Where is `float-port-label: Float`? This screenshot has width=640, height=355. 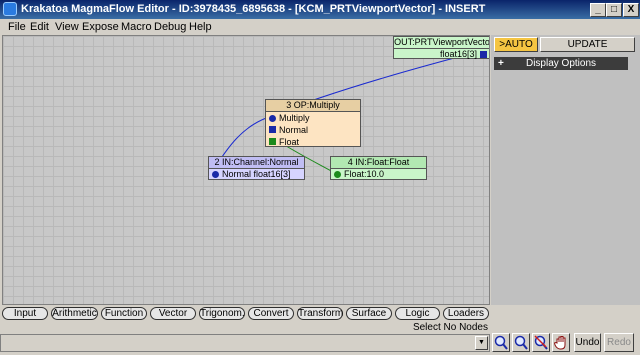
float-port-label: Float is located at coordinates (289, 142).